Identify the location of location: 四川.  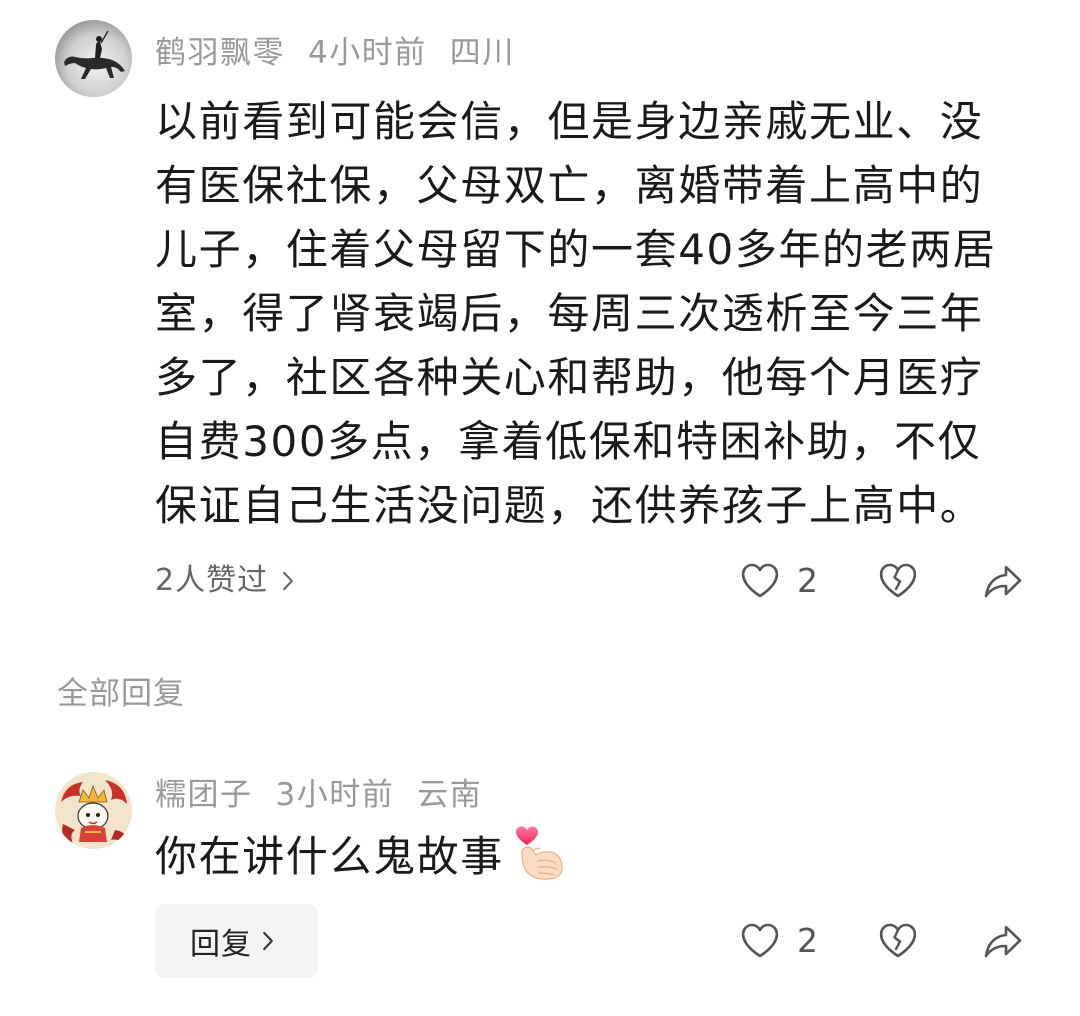
(482, 53).